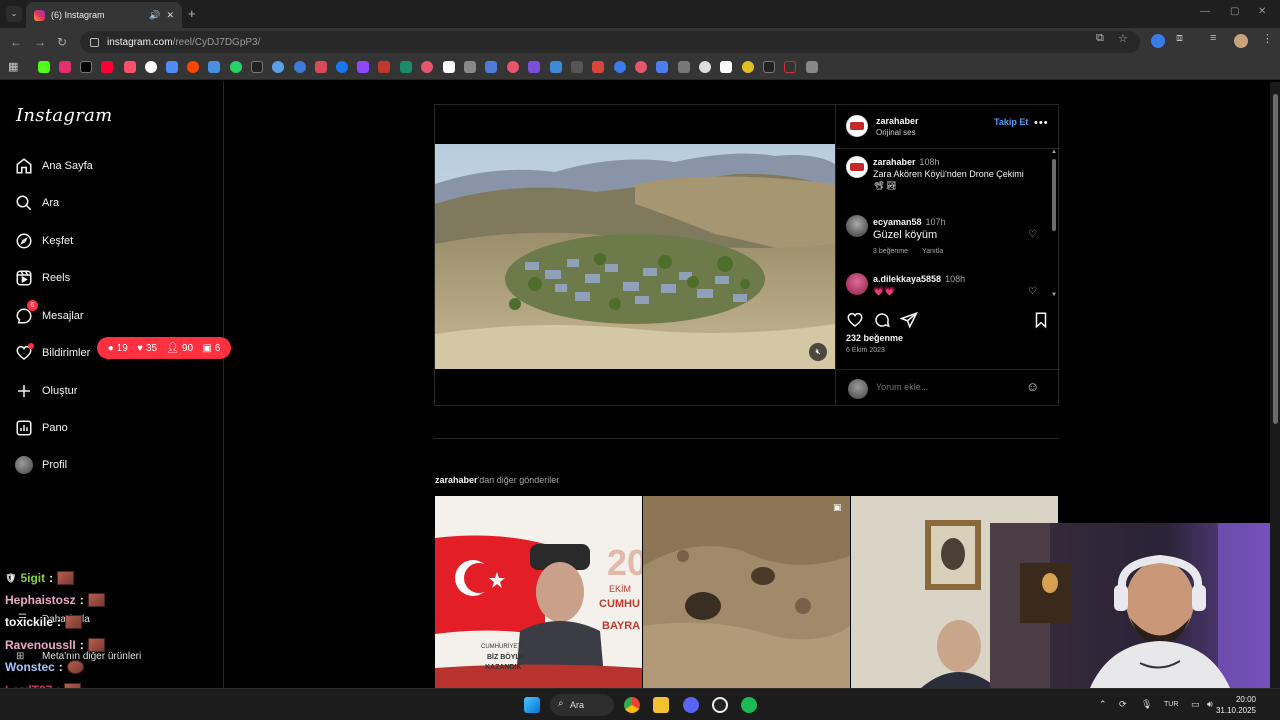  I want to click on browser-tab: (6) Instagram 🔊 ✕, so click(104, 15).